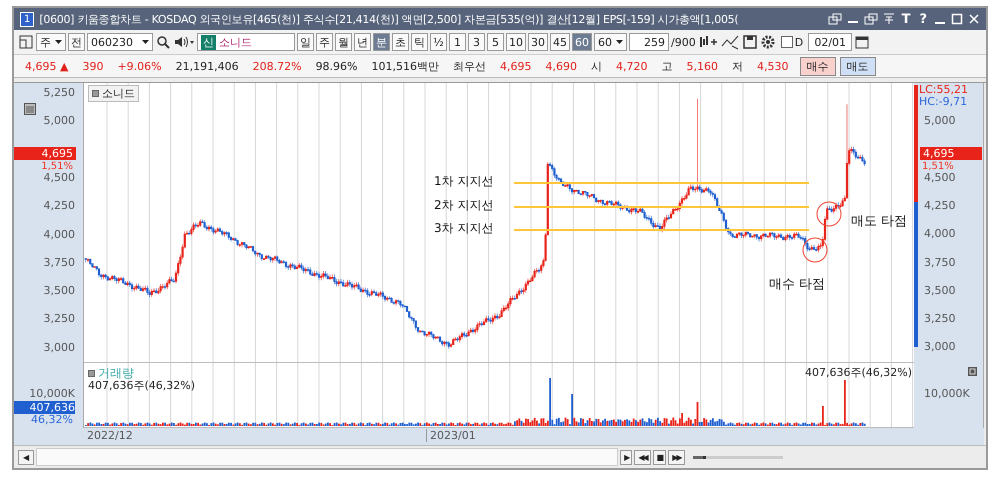 The height and width of the screenshot is (500, 1000). Describe the element at coordinates (277, 66) in the screenshot. I see `quote-value: 208.72%` at that location.